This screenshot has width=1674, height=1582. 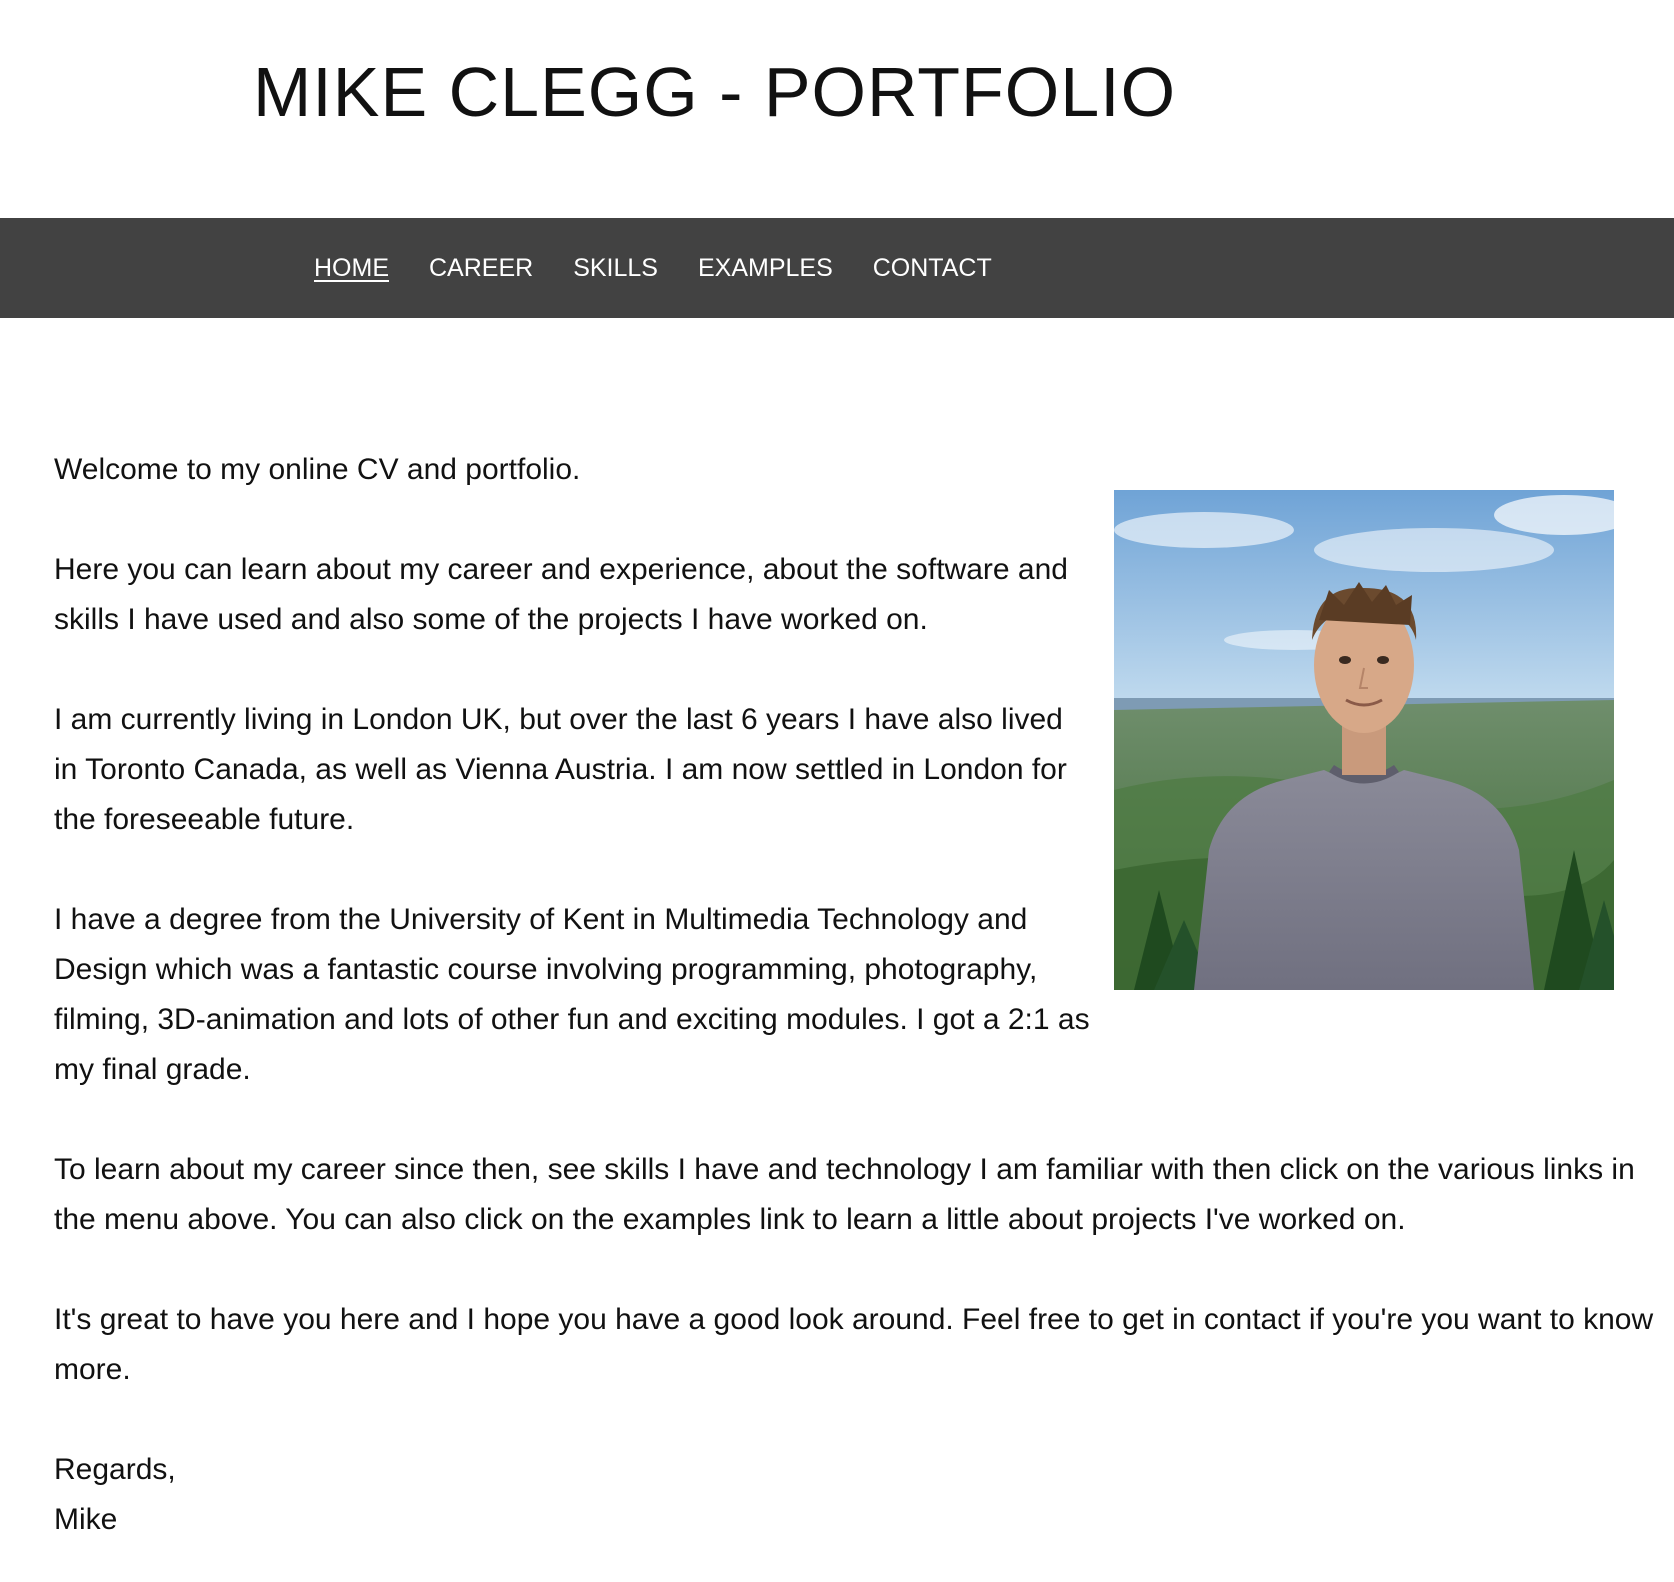 What do you see at coordinates (115, 1469) in the screenshot?
I see `sign-off-greeting: Regards,` at bounding box center [115, 1469].